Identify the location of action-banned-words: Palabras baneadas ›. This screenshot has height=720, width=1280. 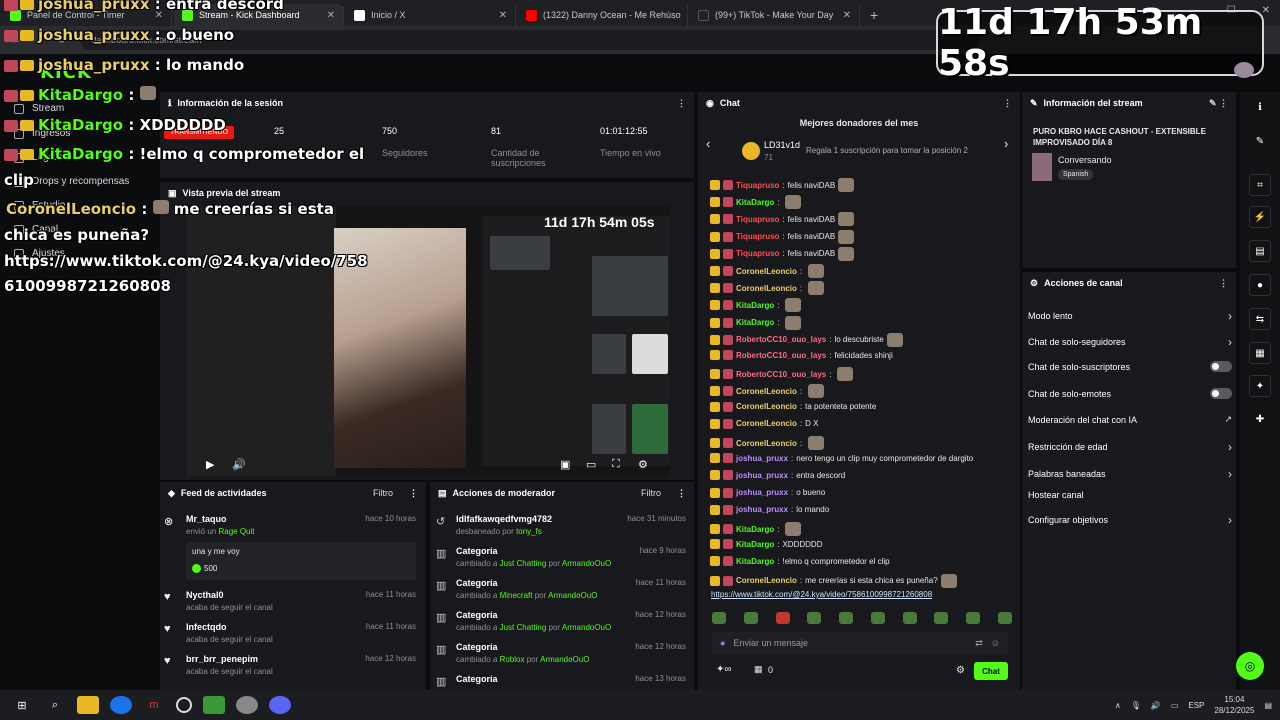
(1130, 474).